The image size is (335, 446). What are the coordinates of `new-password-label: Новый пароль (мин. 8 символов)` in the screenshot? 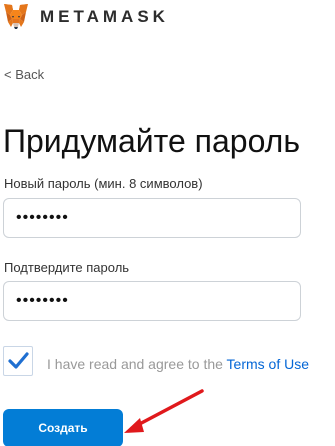 It's located at (103, 183).